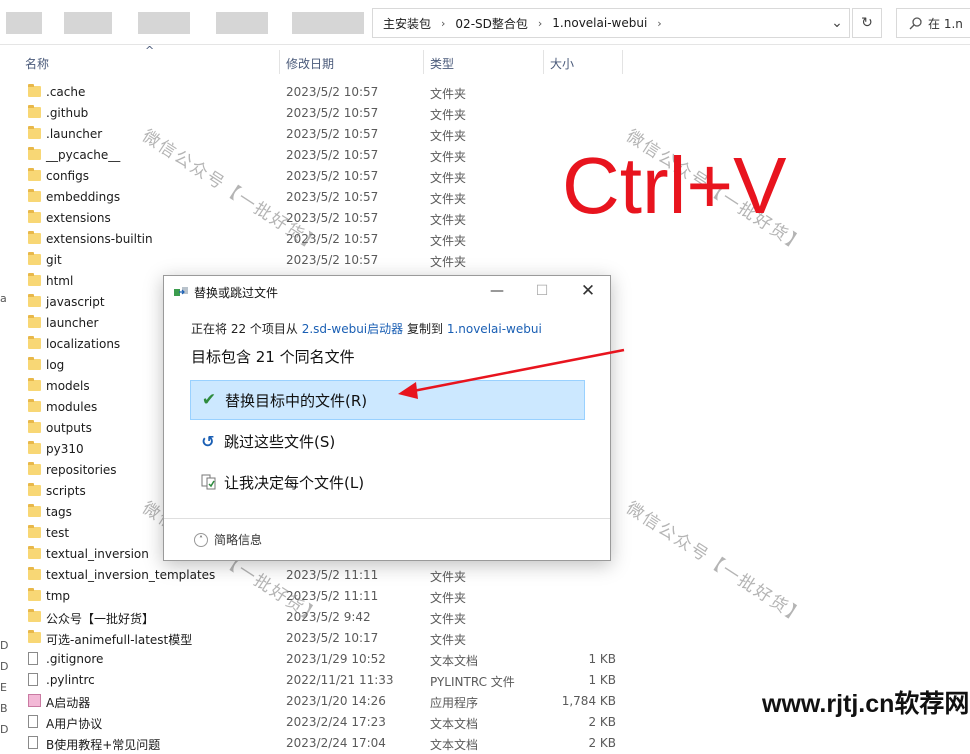  What do you see at coordinates (33, 680) in the screenshot?
I see `file-icon` at bounding box center [33, 680].